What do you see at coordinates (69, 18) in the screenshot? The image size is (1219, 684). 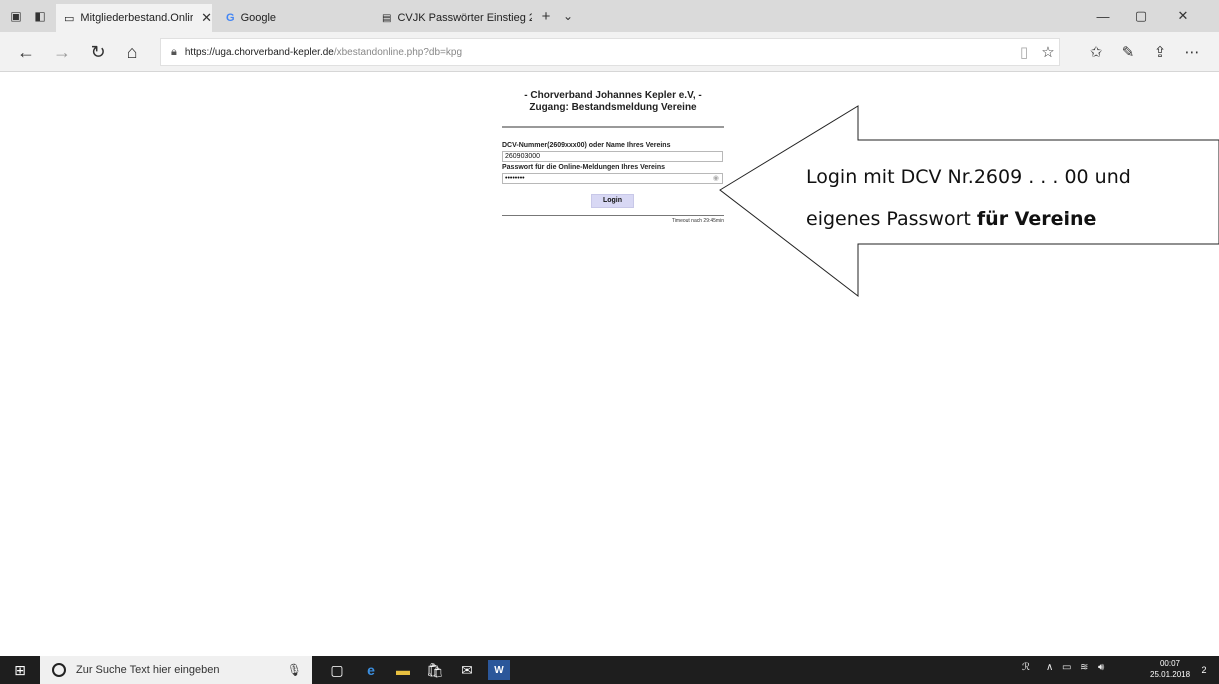 I see `page-icon: ▭` at bounding box center [69, 18].